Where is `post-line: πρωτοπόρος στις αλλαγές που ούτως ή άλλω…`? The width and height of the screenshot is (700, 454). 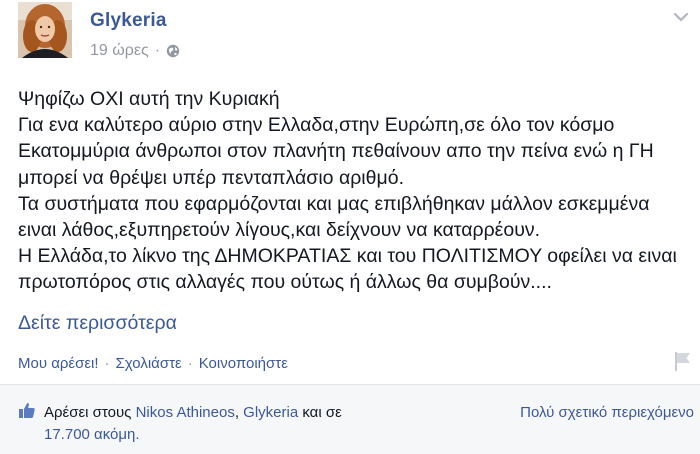
post-line: πρωτοπόρος στις αλλαγές που ούτως ή άλλω… is located at coordinates (285, 282).